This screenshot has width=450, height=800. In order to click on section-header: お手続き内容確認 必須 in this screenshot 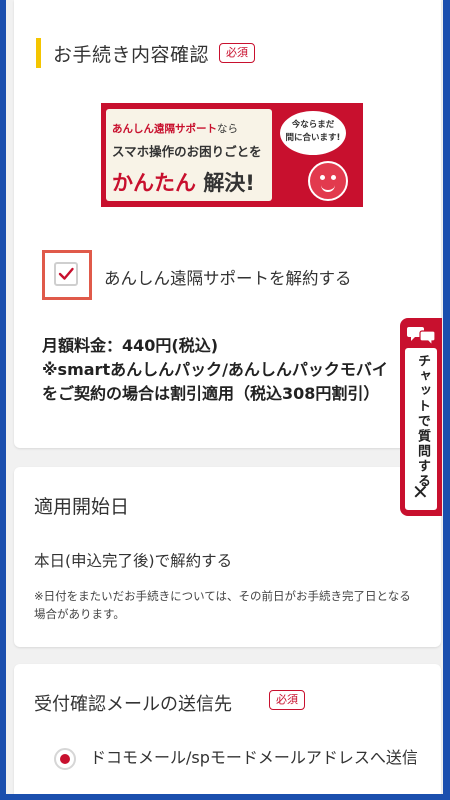, I will do `click(227, 53)`.